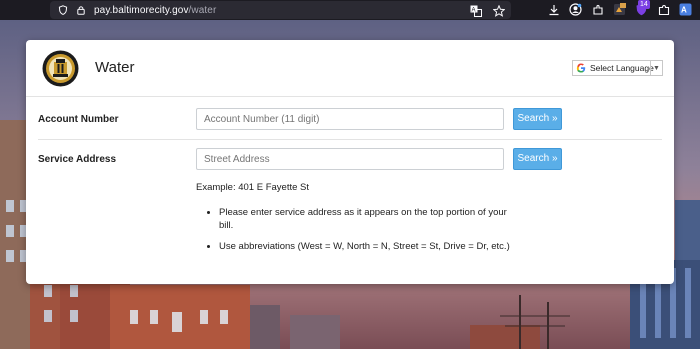  What do you see at coordinates (253, 187) in the screenshot?
I see `address-example-text: Example: 401 E Fayette St` at bounding box center [253, 187].